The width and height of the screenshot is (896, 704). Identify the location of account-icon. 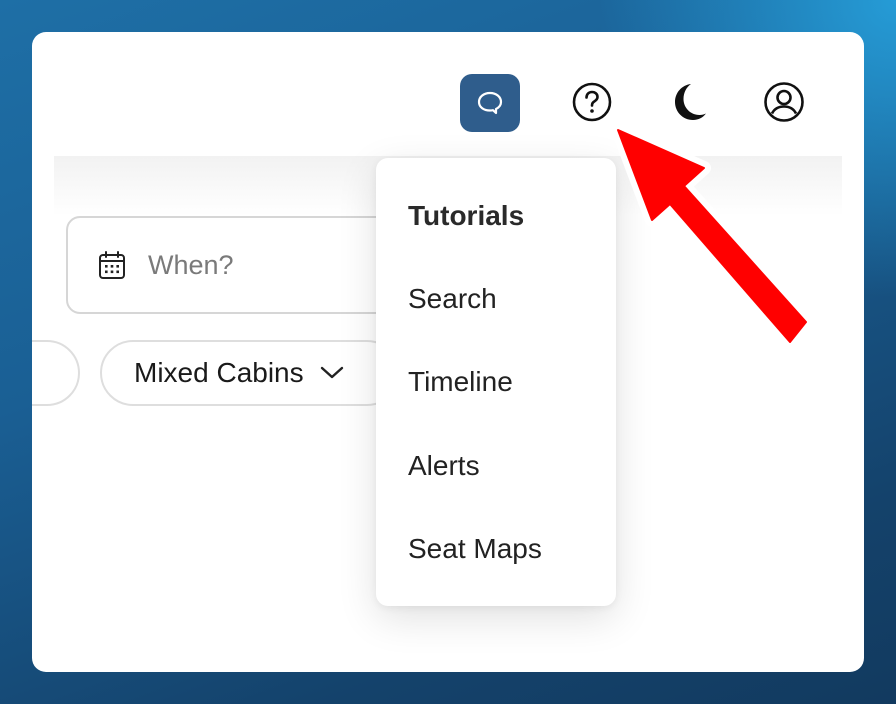
(784, 102).